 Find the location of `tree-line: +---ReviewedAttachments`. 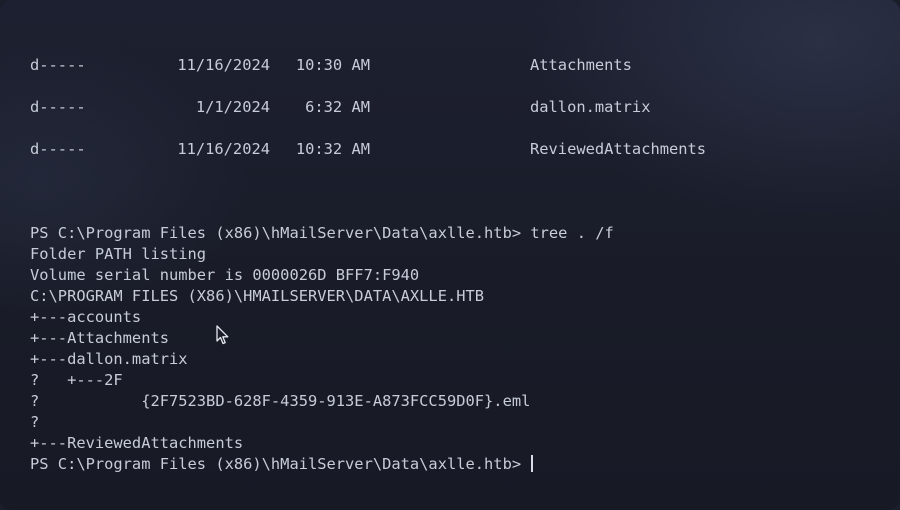

tree-line: +---ReviewedAttachments is located at coordinates (137, 443).